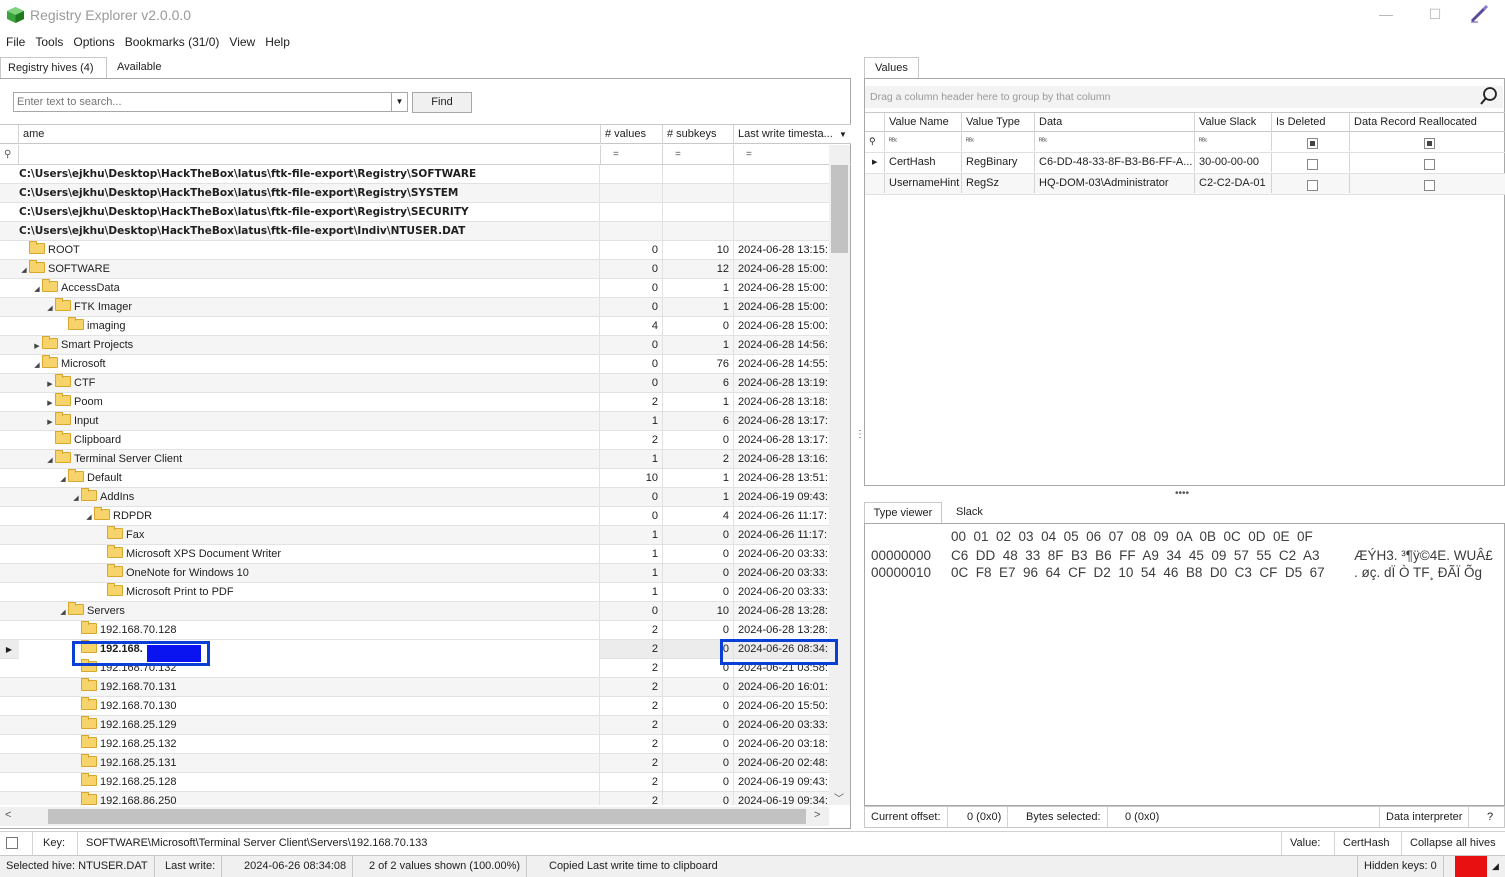  I want to click on last-write-timestamp: 2024-06-28 13:17:, so click(781, 421).